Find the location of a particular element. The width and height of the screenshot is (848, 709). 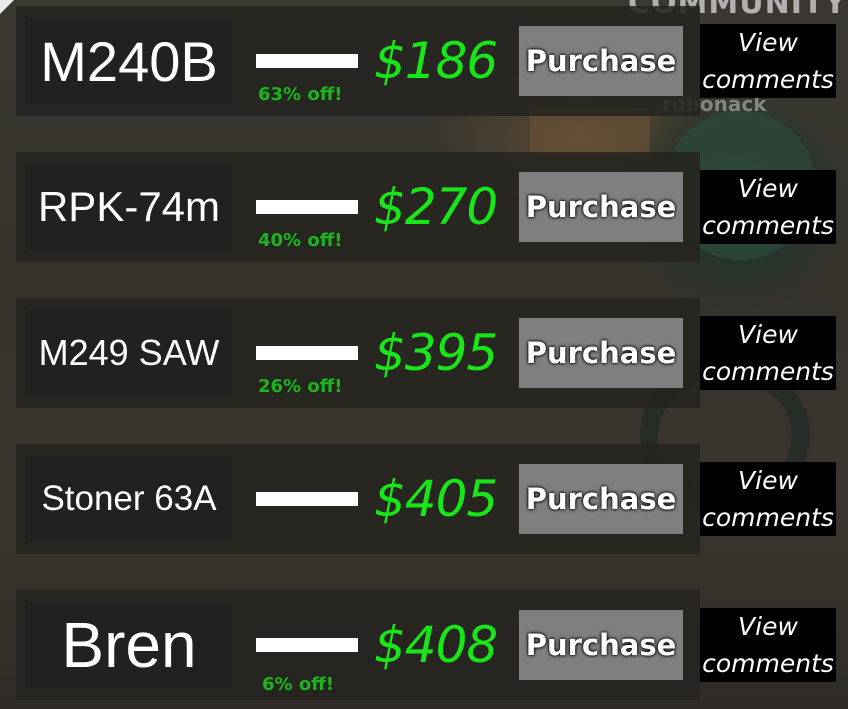

discount-label: 26% off! is located at coordinates (300, 386).